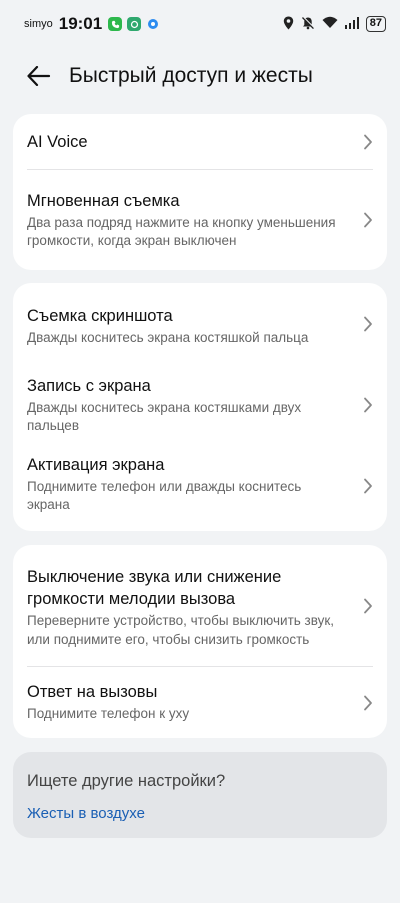 The width and height of the screenshot is (400, 903). I want to click on status-time: 19:01, so click(80, 23).